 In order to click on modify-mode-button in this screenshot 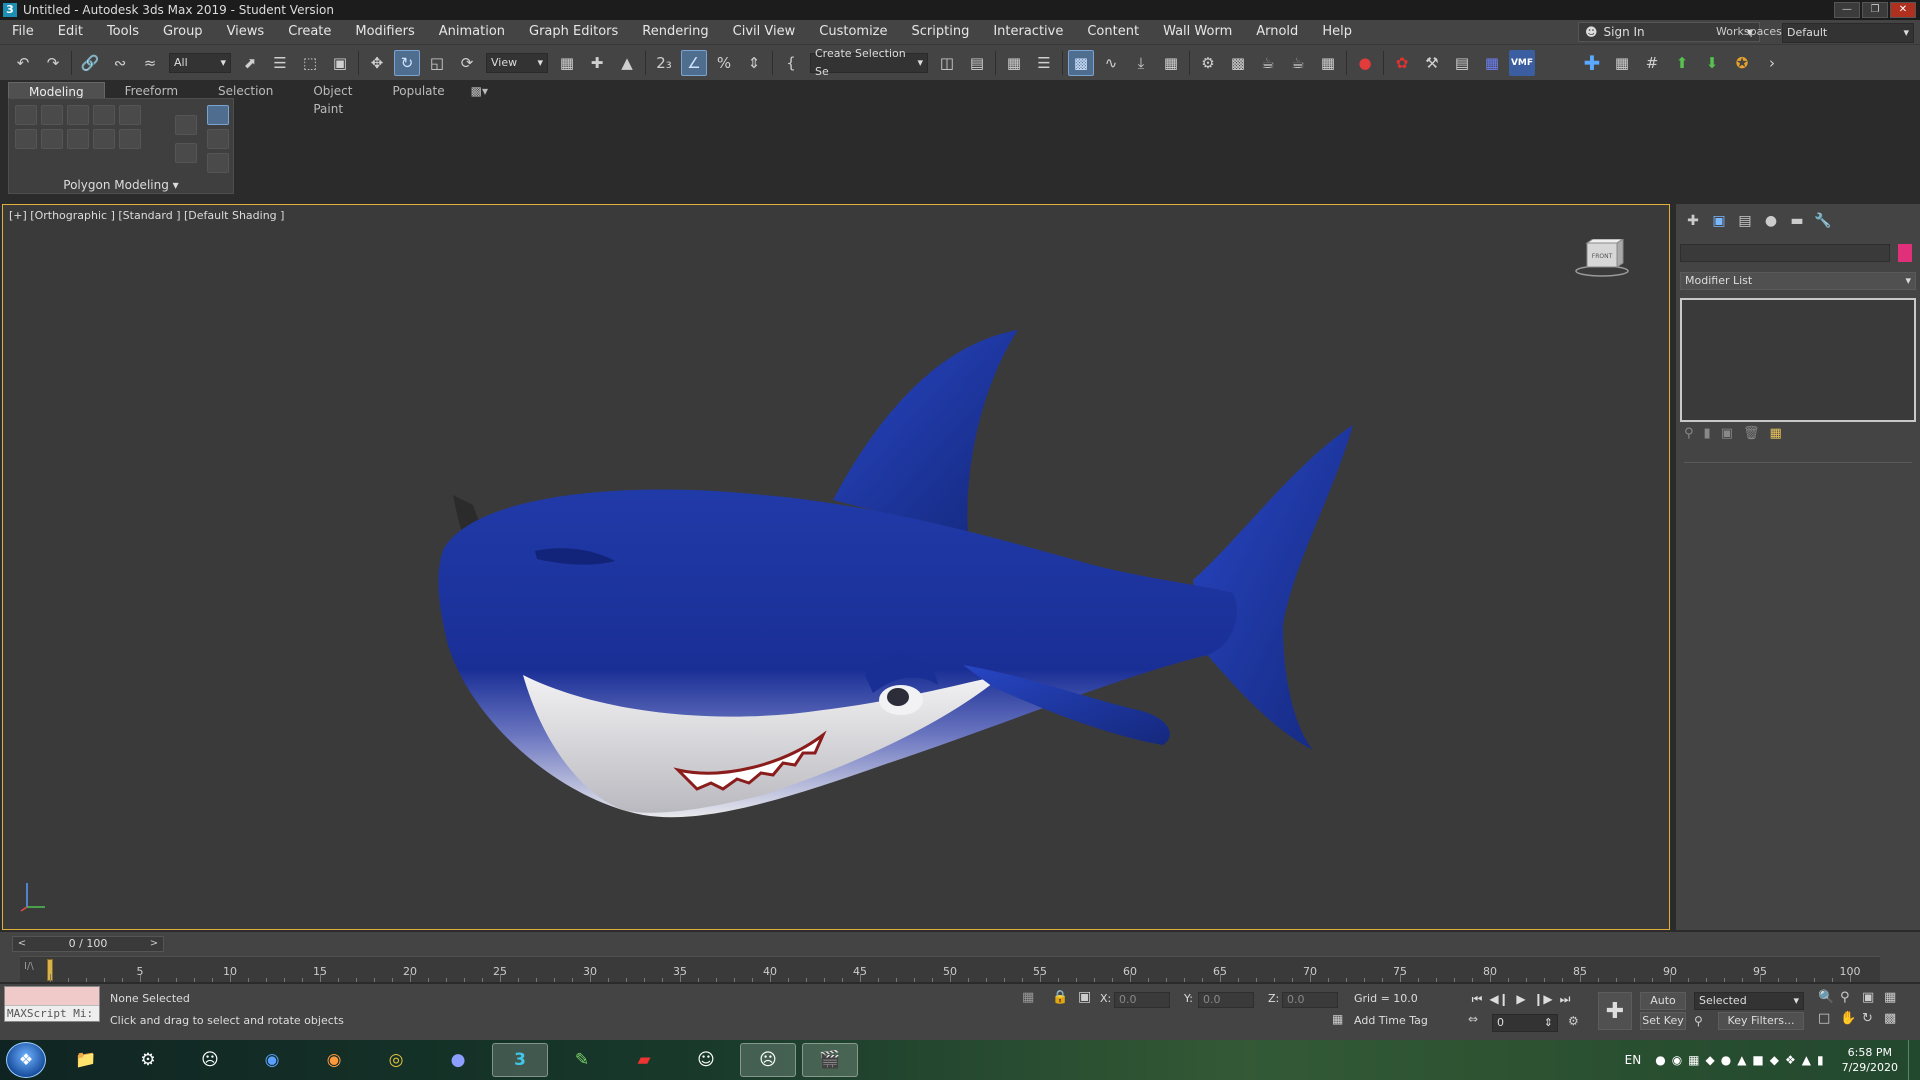, I will do `click(78, 115)`.